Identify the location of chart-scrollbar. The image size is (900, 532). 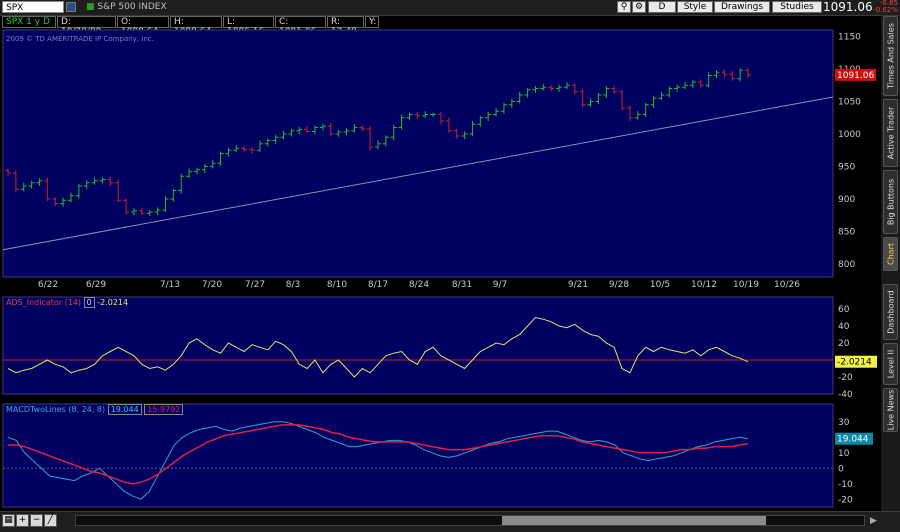
(470, 520).